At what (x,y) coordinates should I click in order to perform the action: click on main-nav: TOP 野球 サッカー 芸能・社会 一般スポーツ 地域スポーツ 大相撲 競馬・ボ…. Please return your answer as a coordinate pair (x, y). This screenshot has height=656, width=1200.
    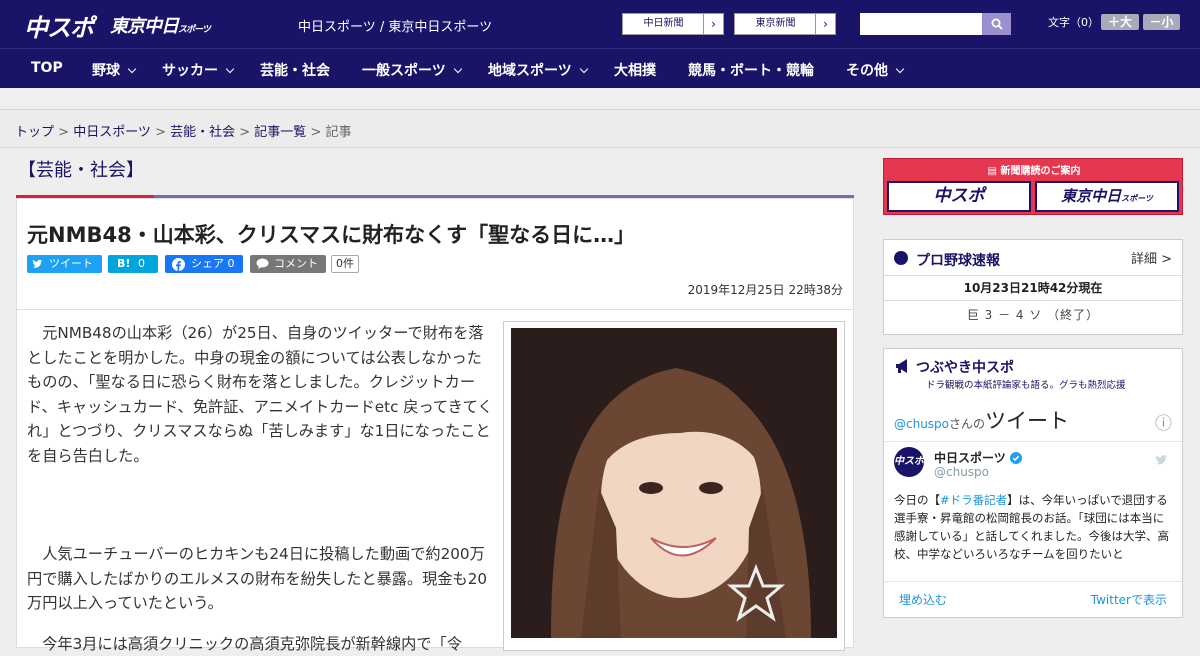
    Looking at the image, I should click on (600, 68).